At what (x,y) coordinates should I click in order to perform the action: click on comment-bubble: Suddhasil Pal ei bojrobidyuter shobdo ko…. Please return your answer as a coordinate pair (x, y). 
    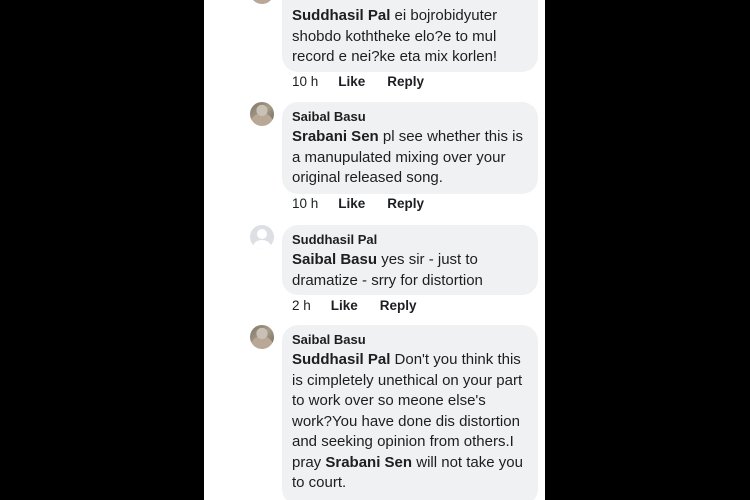
    Looking at the image, I should click on (410, 36).